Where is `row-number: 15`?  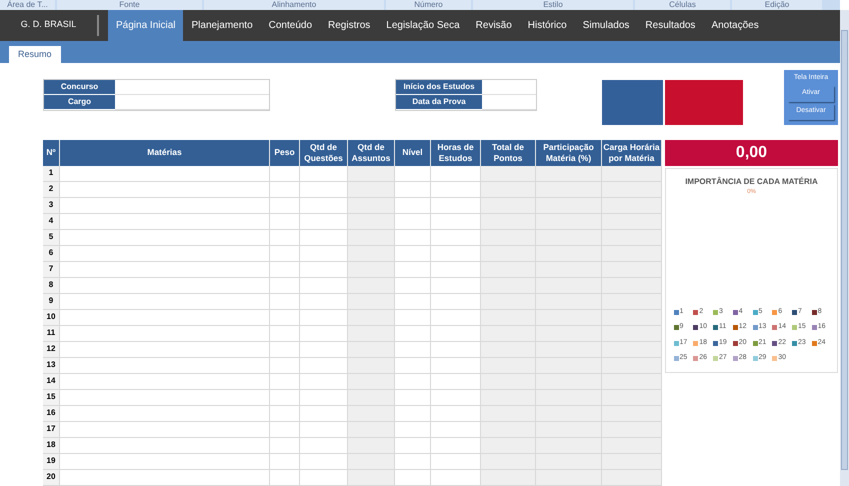 row-number: 15 is located at coordinates (51, 397).